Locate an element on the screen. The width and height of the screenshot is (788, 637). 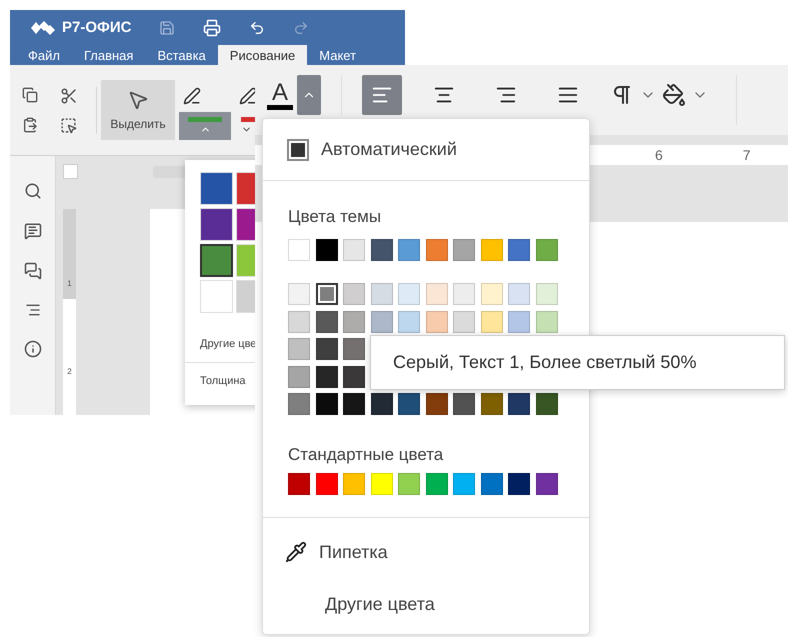
eyedropper-item: Пипетка is located at coordinates (426, 552).